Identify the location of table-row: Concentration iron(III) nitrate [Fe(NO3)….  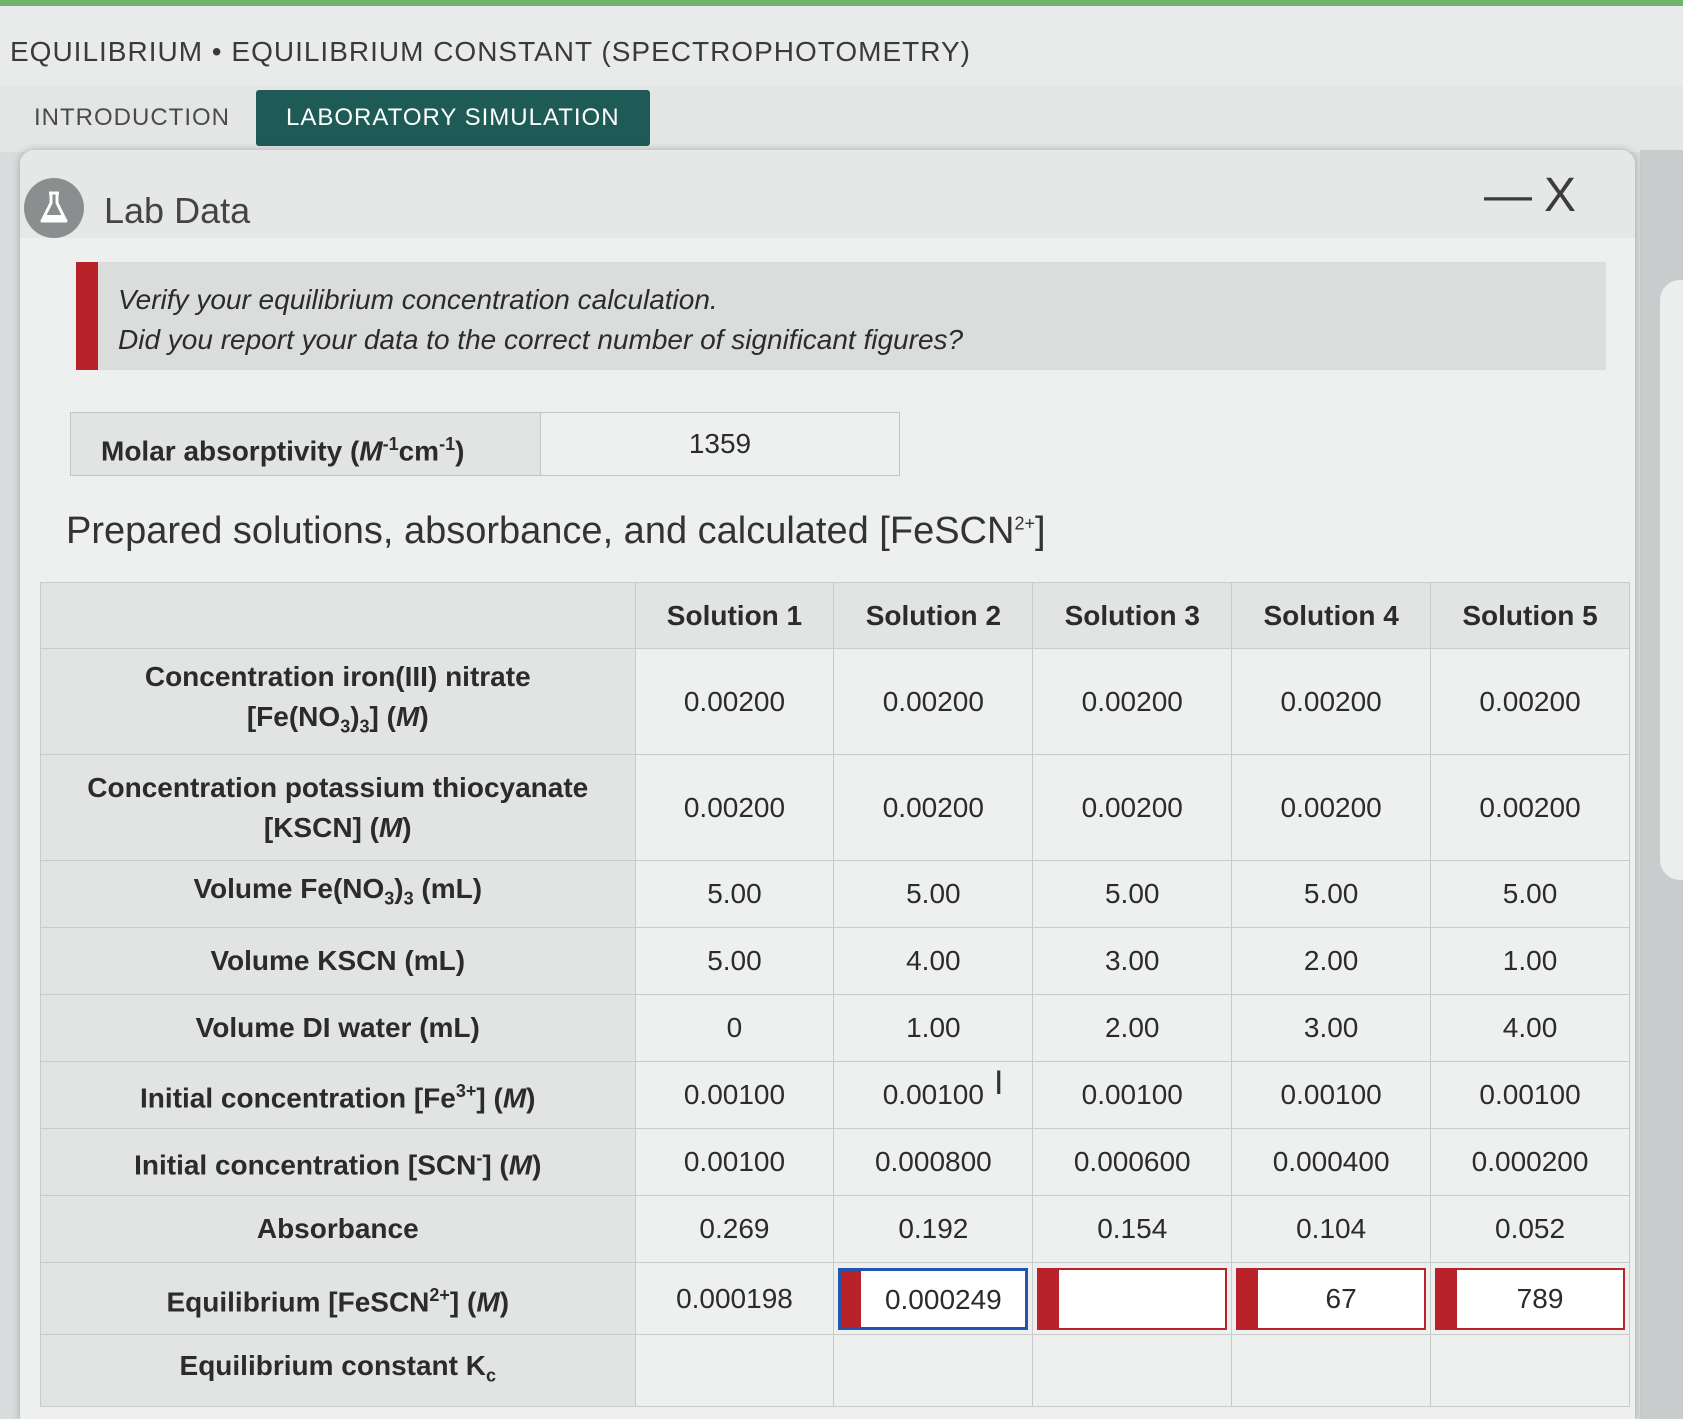
(835, 701).